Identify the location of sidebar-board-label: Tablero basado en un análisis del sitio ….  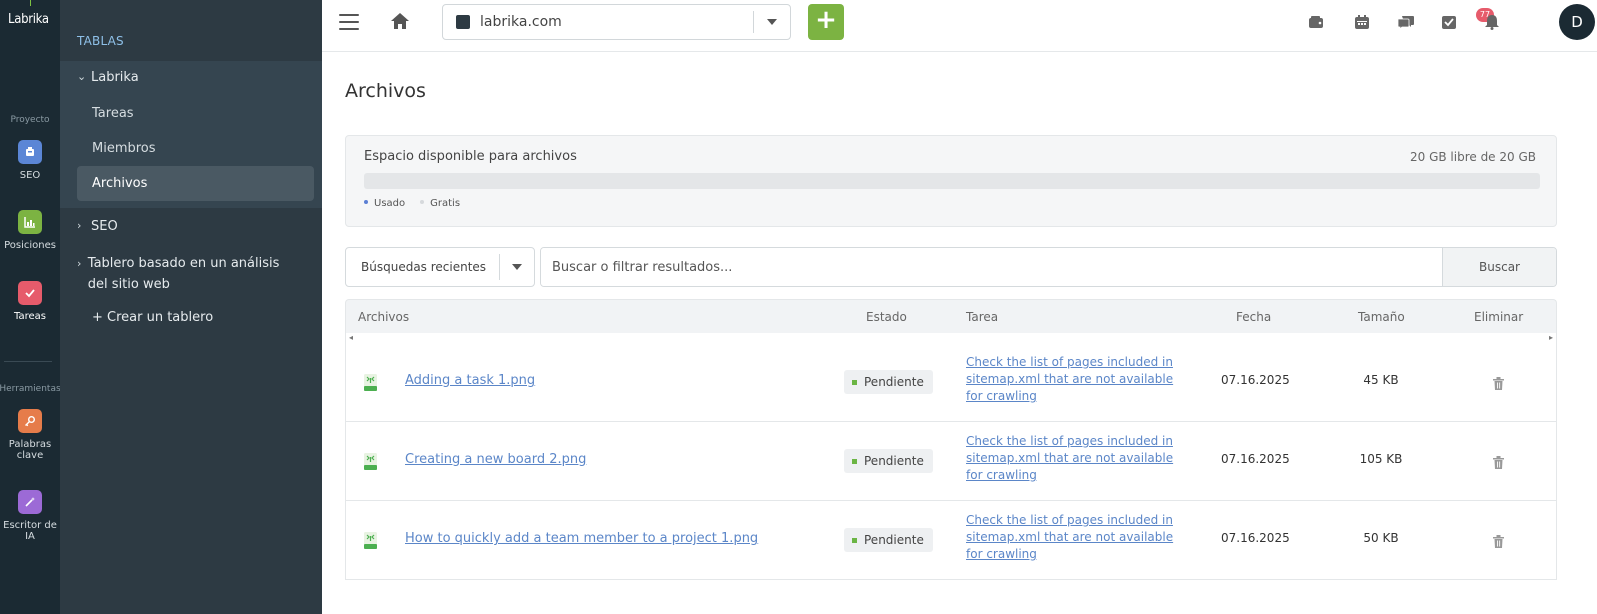
(183, 274).